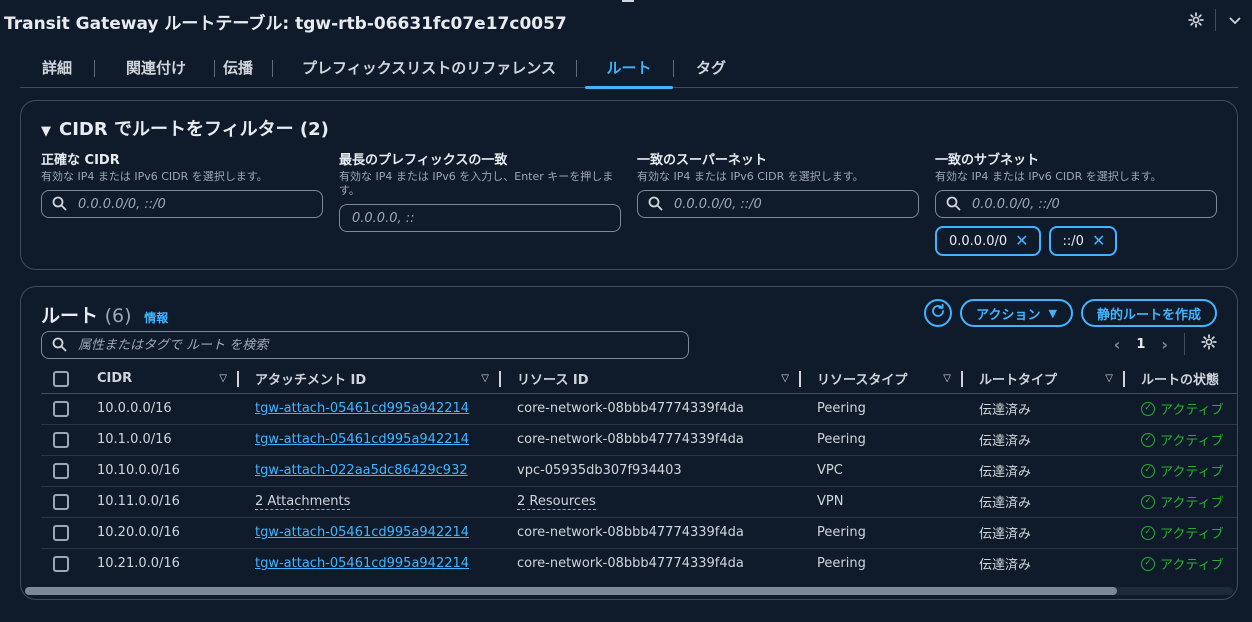 Image resolution: width=1252 pixels, height=622 pixels. Describe the element at coordinates (467, 218) in the screenshot. I see `longest-prefix-input` at that location.